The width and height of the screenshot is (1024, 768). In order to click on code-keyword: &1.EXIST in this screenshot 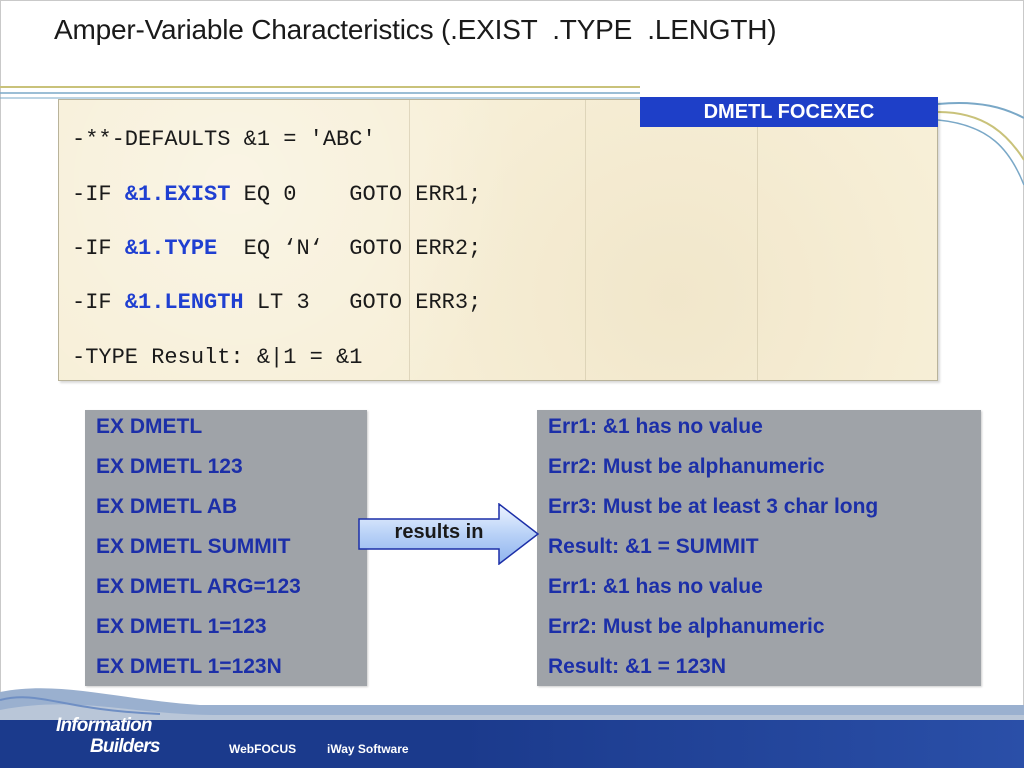, I will do `click(177, 194)`.